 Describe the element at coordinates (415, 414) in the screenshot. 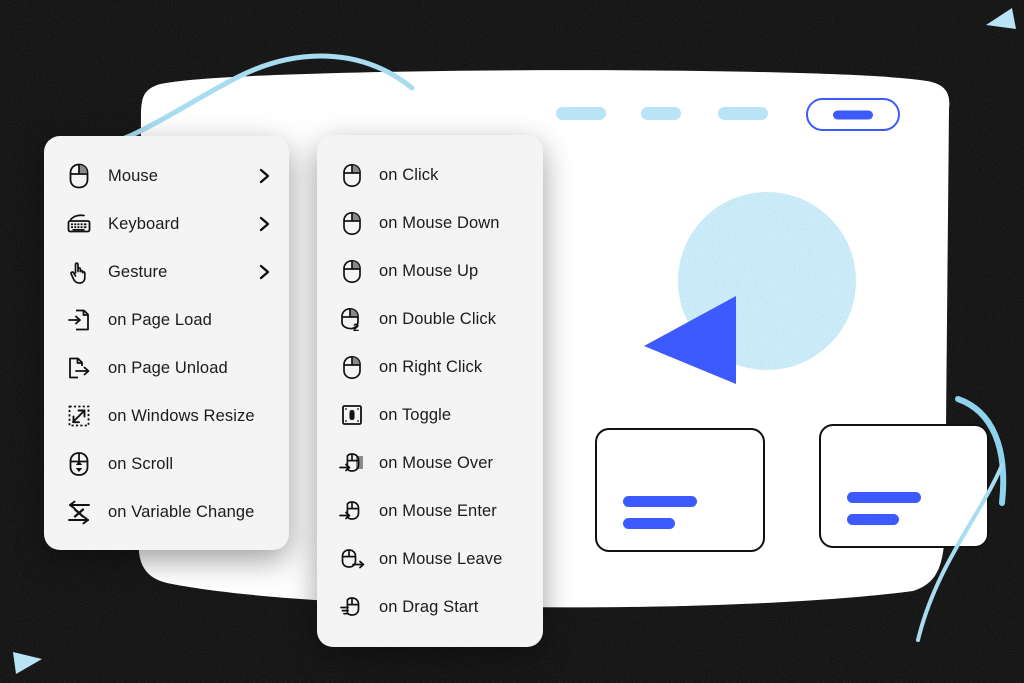

I see `menu-item-label: on Toggle` at that location.